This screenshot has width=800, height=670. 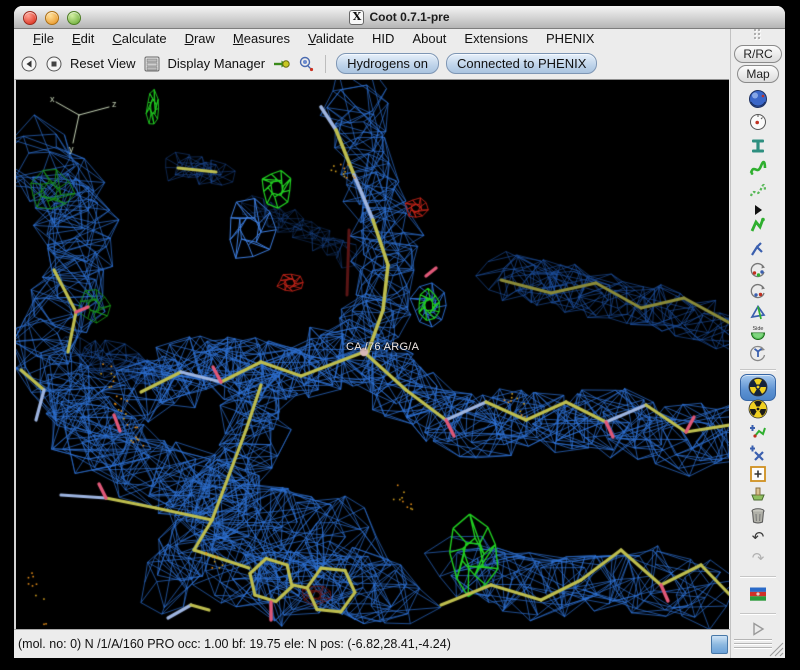 I want to click on window-controls, so click(x=52, y=18).